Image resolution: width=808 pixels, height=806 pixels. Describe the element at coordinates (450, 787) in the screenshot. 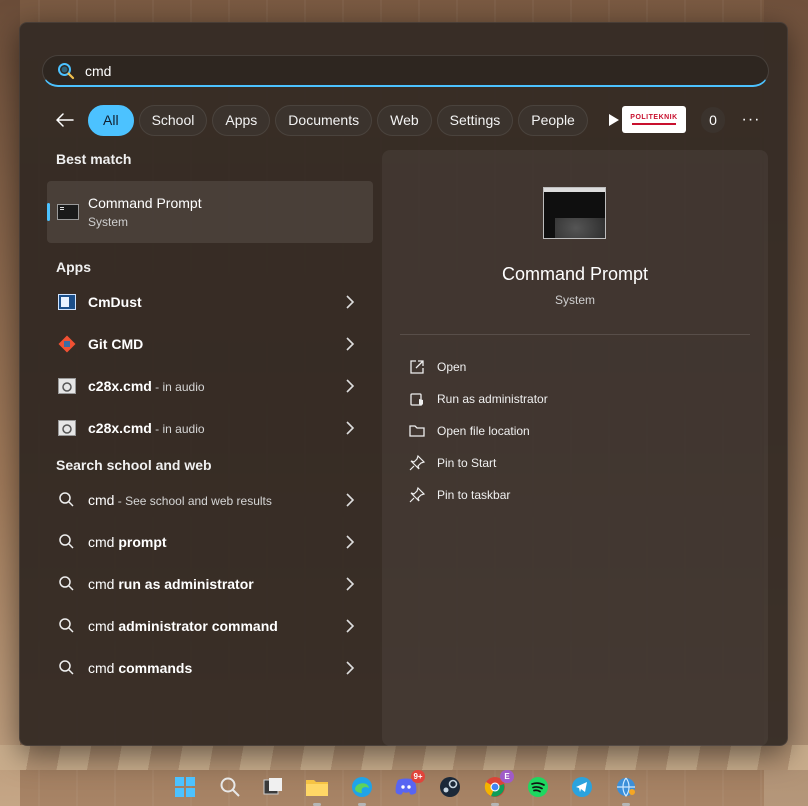

I see `steam-button` at that location.